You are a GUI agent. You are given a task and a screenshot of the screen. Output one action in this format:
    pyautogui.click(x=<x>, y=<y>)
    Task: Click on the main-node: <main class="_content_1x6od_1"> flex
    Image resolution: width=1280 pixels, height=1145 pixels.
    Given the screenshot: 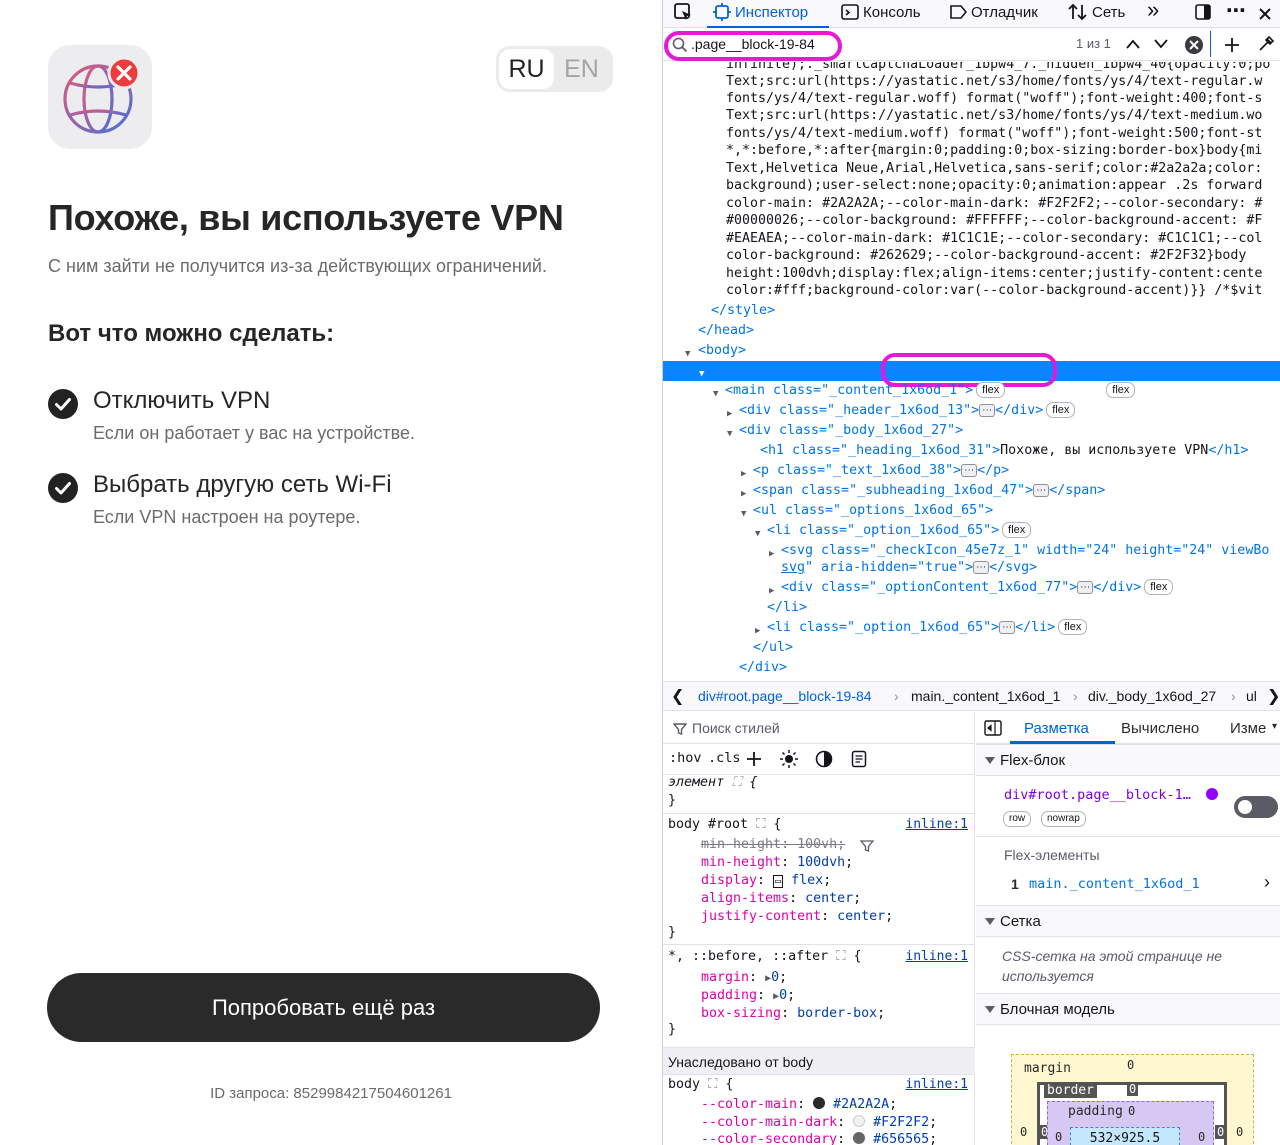 What is the action you would take?
    pyautogui.click(x=865, y=391)
    